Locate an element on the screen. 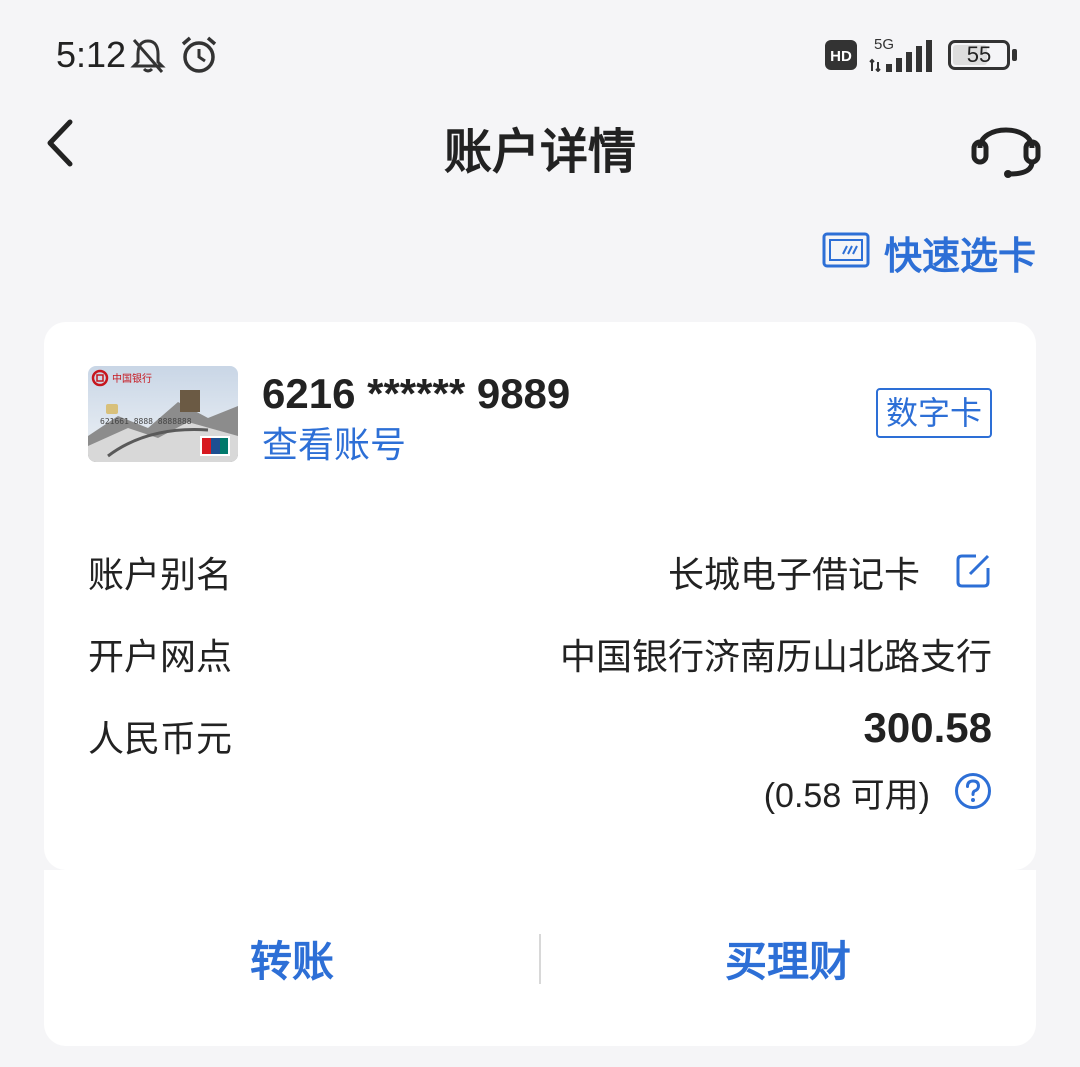  action-divider is located at coordinates (540, 959).